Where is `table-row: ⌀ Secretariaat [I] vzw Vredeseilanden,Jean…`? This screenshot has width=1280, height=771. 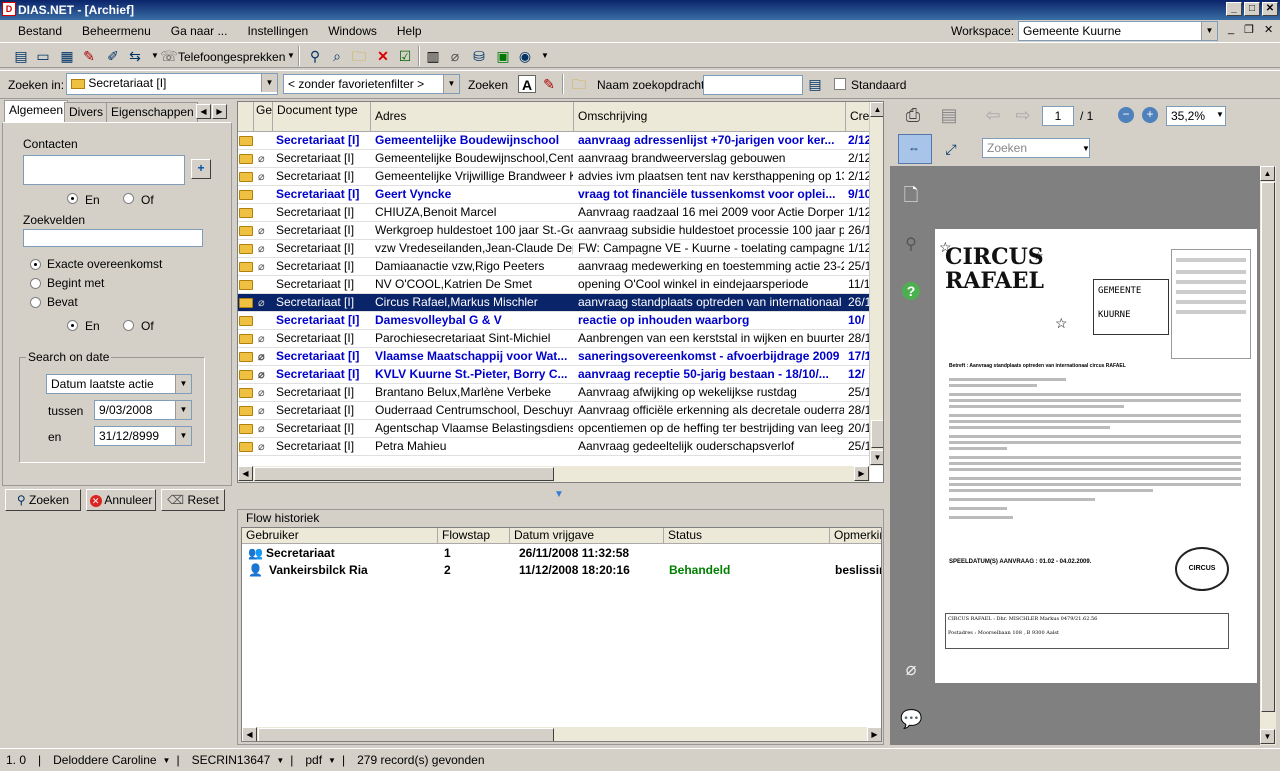 table-row: ⌀ Secretariaat [I] vzw Vredeseilanden,Jean… is located at coordinates (554, 249).